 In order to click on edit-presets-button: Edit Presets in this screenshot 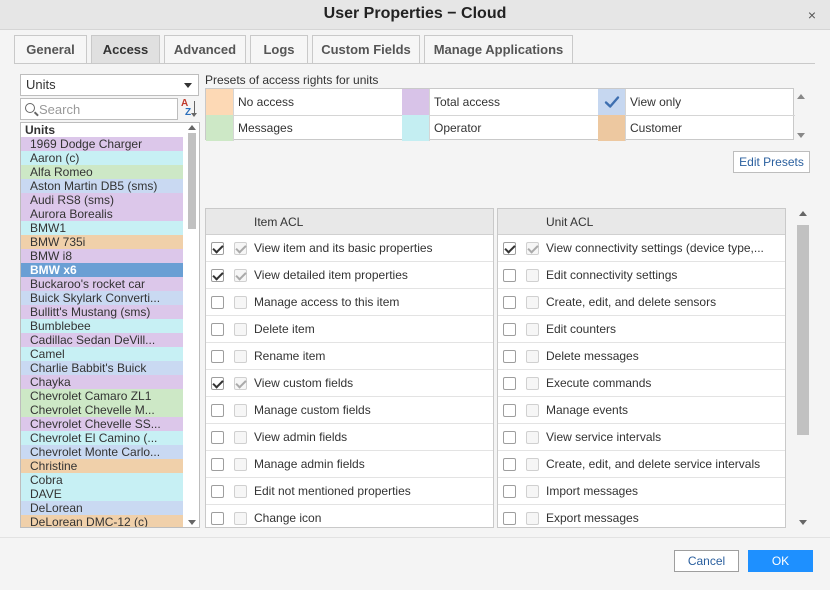, I will do `click(771, 162)`.